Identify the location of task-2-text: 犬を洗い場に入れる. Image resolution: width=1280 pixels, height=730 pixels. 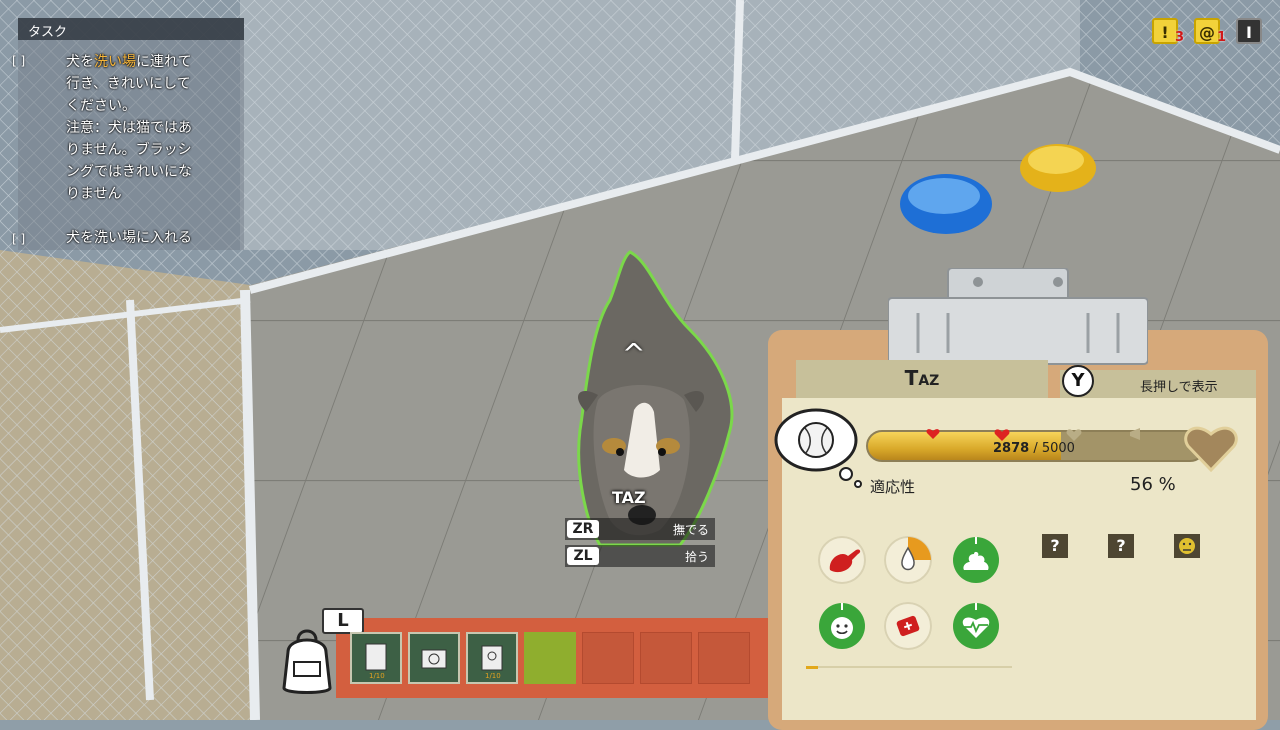
(129, 238).